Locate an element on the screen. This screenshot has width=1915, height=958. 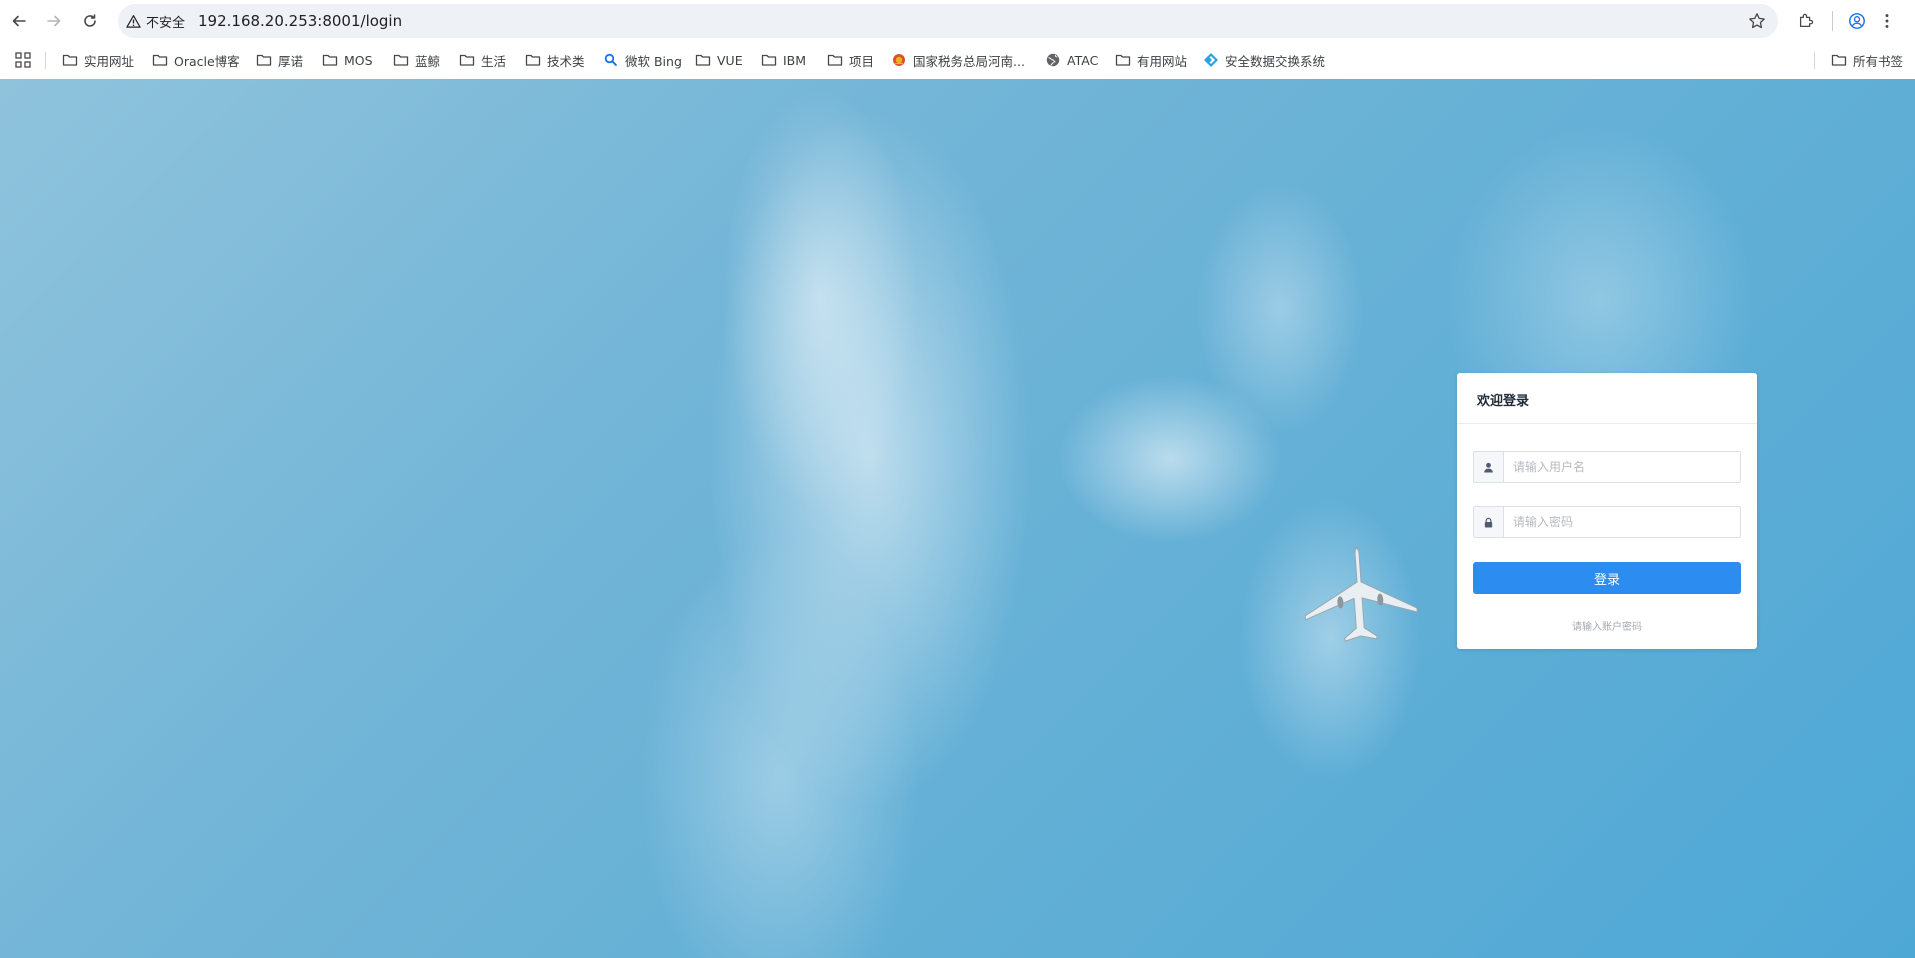
bookmark-label: IBM is located at coordinates (795, 60).